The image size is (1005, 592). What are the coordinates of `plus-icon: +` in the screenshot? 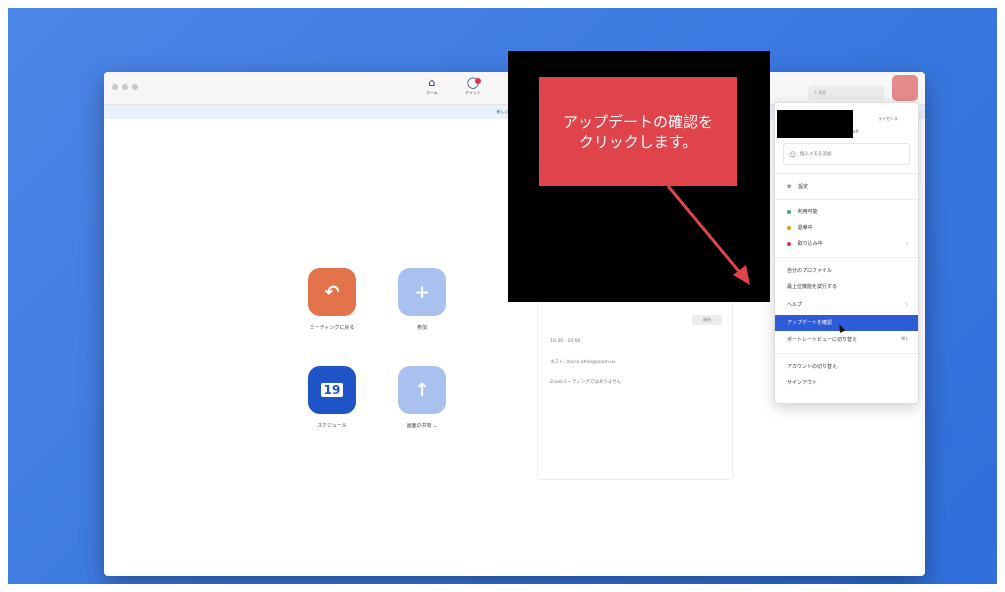 It's located at (422, 292).